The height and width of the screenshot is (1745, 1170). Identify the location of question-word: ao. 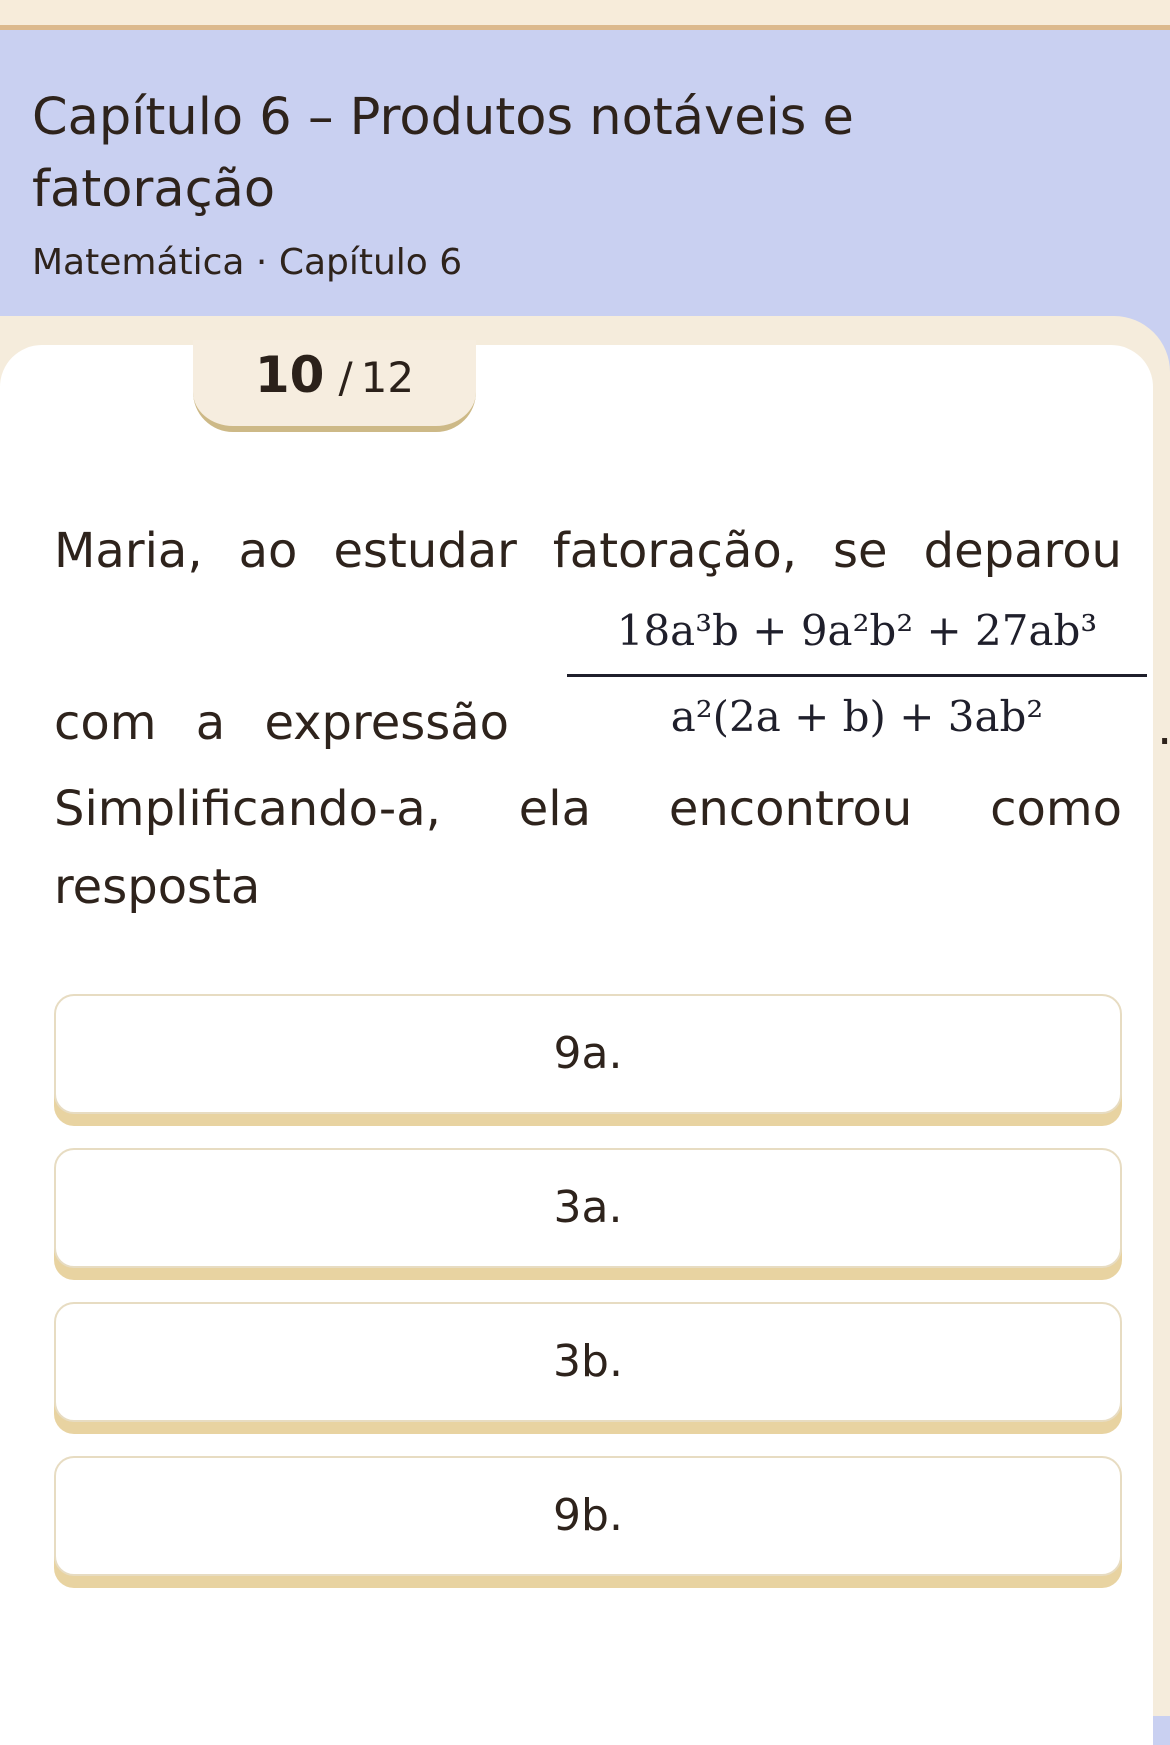
(268, 551).